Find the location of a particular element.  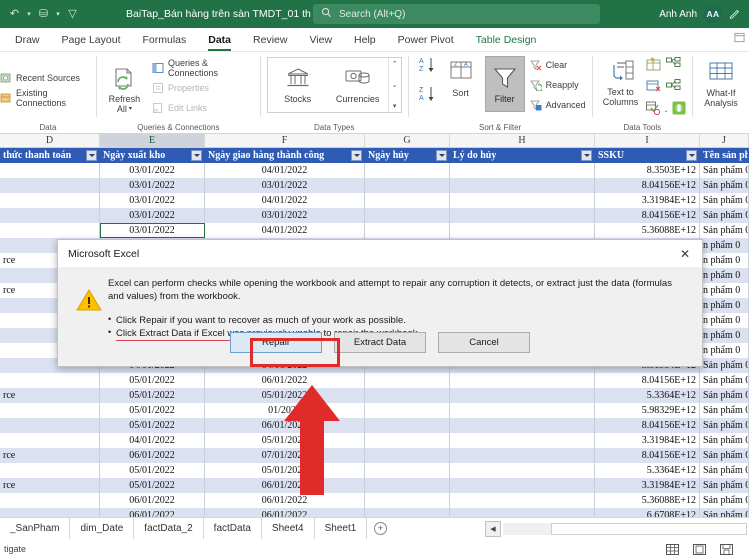

document-title: BaiTap_Bán hàng trên sàn TMDT_01 th ▾ is located at coordinates (223, 14).